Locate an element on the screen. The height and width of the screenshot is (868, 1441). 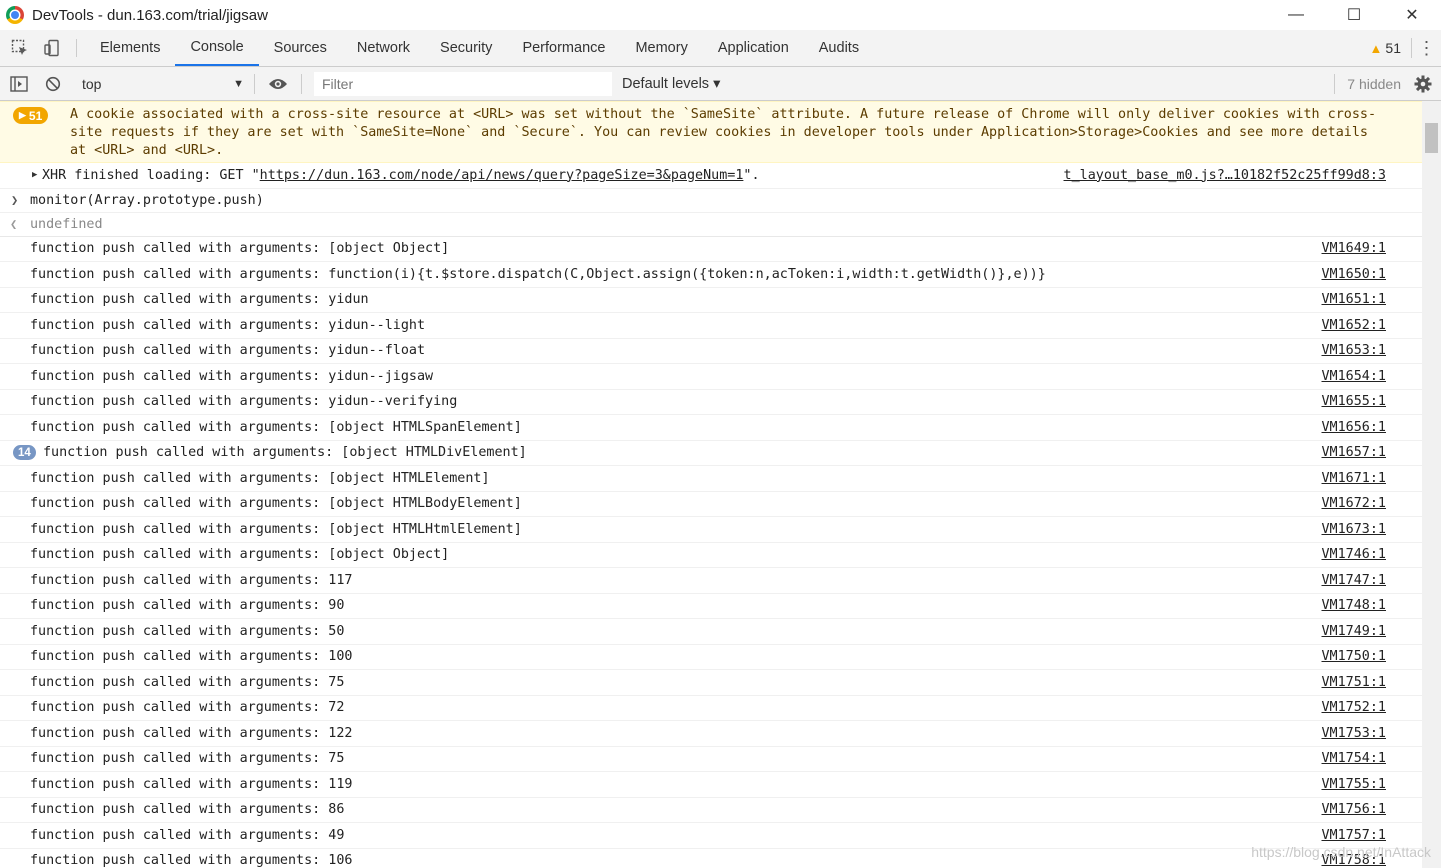
result-chevron-icon: ❮ is located at coordinates (14, 224).